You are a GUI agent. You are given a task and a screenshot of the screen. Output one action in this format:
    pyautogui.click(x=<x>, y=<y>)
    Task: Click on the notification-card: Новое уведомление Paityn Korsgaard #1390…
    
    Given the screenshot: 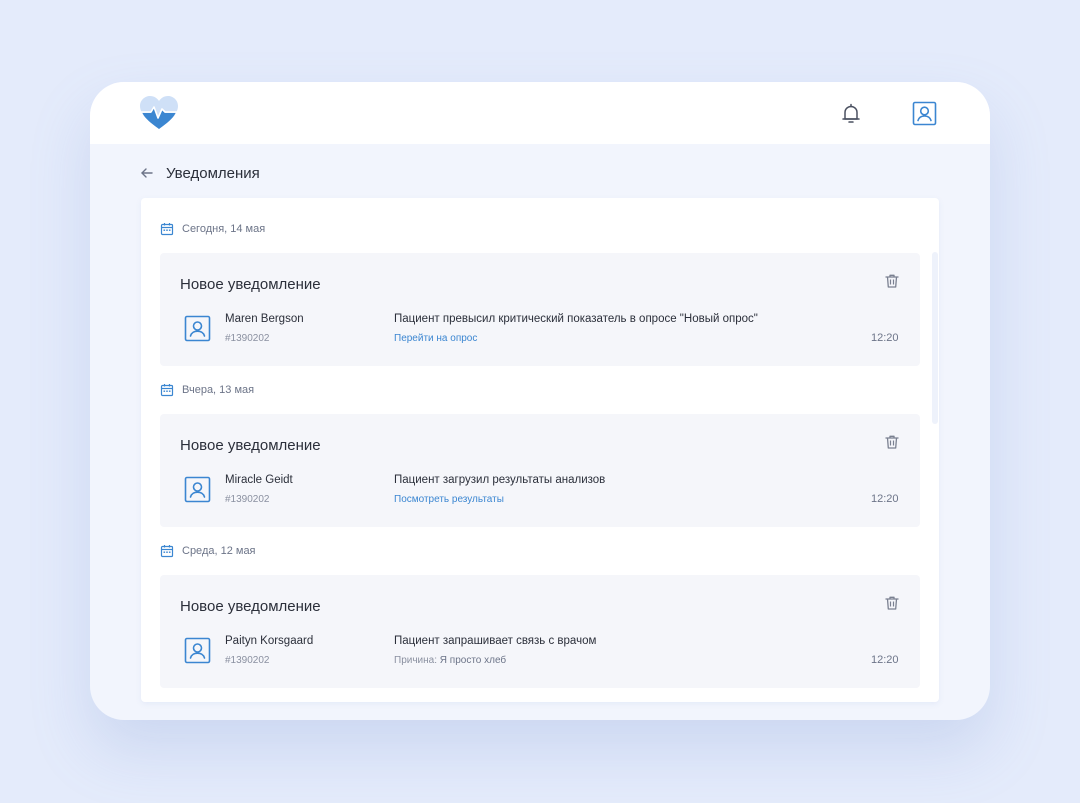 What is the action you would take?
    pyautogui.click(x=540, y=631)
    